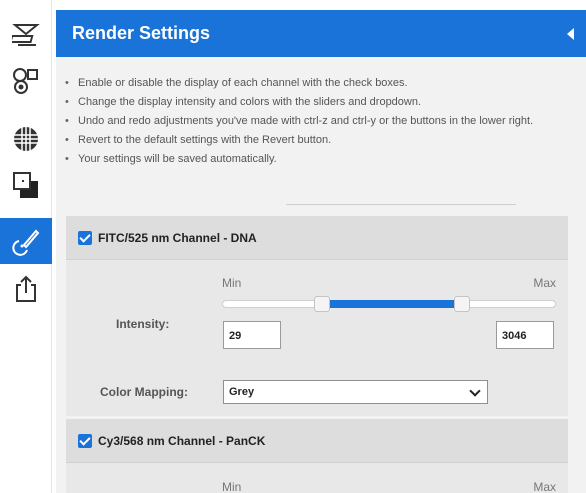 The width and height of the screenshot is (586, 493). I want to click on panel-title: Render Settings, so click(141, 33).